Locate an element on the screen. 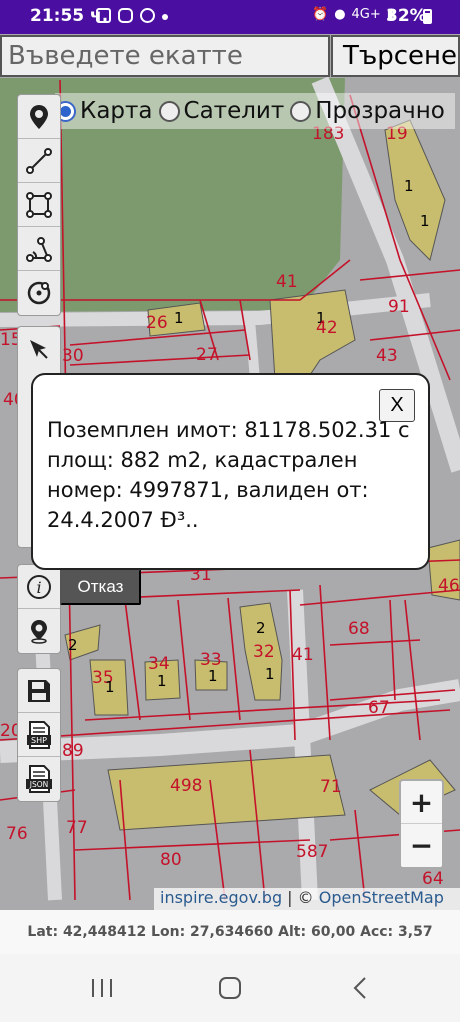  svg-text: SHP is located at coordinates (39, 740).